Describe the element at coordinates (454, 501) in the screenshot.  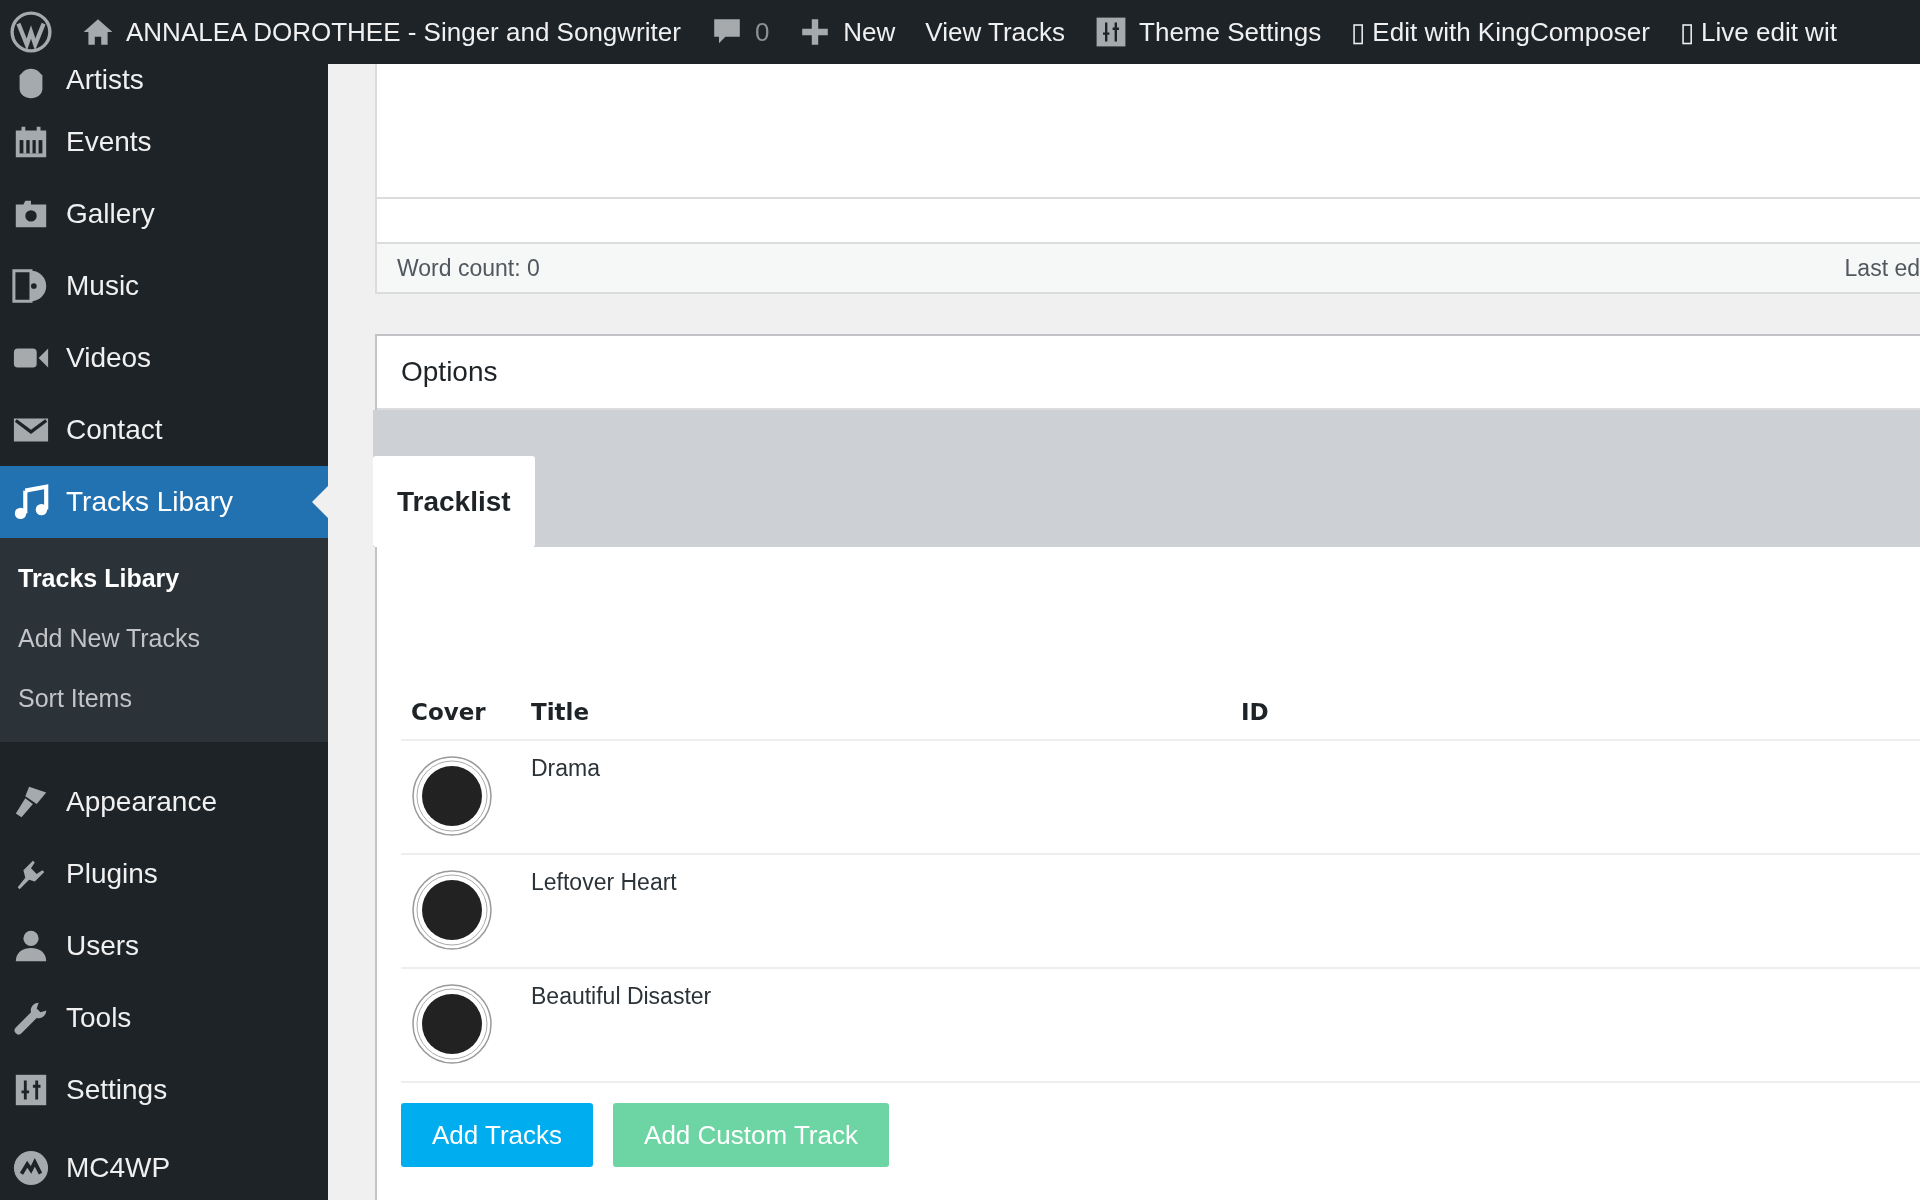
I see `tab: Tracklist` at that location.